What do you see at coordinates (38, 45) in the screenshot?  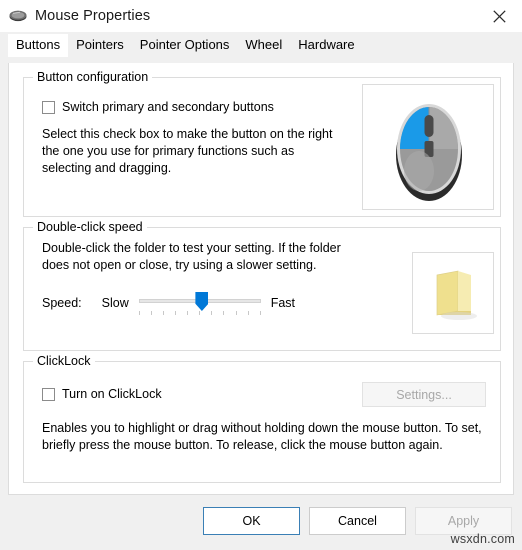 I see `tab-buttons: Buttons` at bounding box center [38, 45].